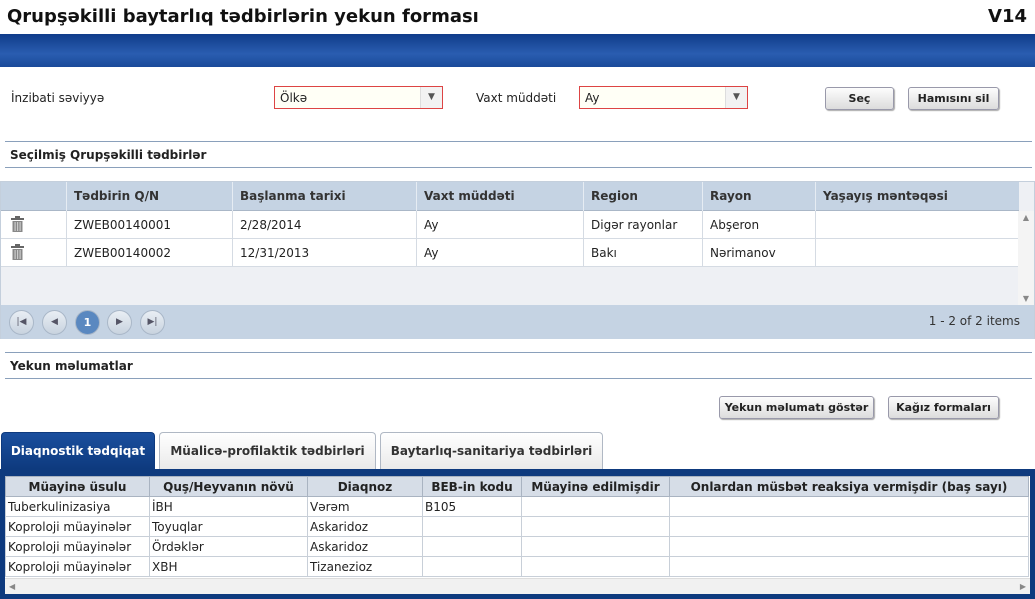  Describe the element at coordinates (324, 225) in the screenshot. I see `cell: 2/28/2014` at that location.